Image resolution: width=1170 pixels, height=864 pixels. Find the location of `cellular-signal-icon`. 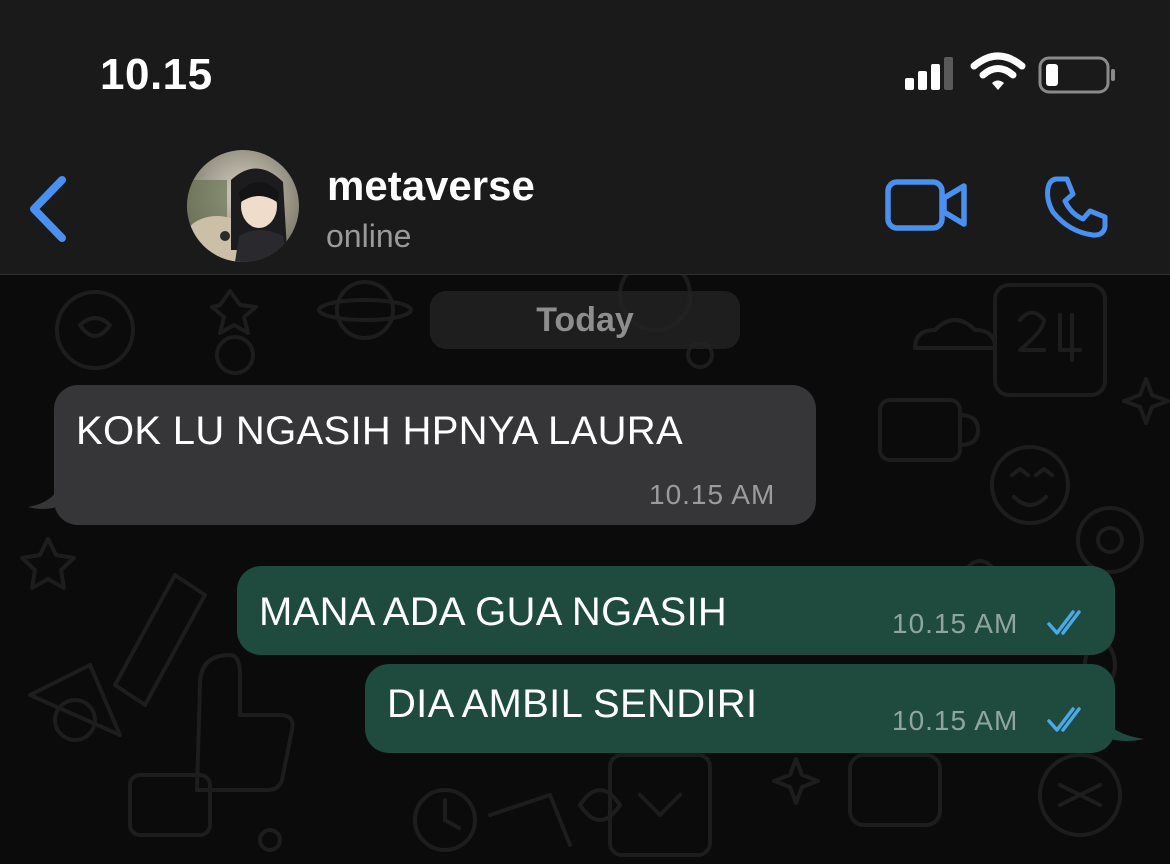

cellular-signal-icon is located at coordinates (929, 73).